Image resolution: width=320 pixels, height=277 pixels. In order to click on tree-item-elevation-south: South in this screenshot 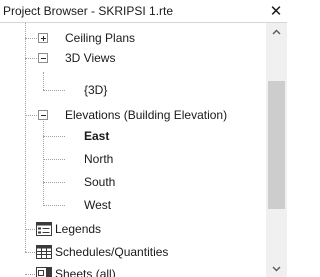, I will do `click(99, 182)`.